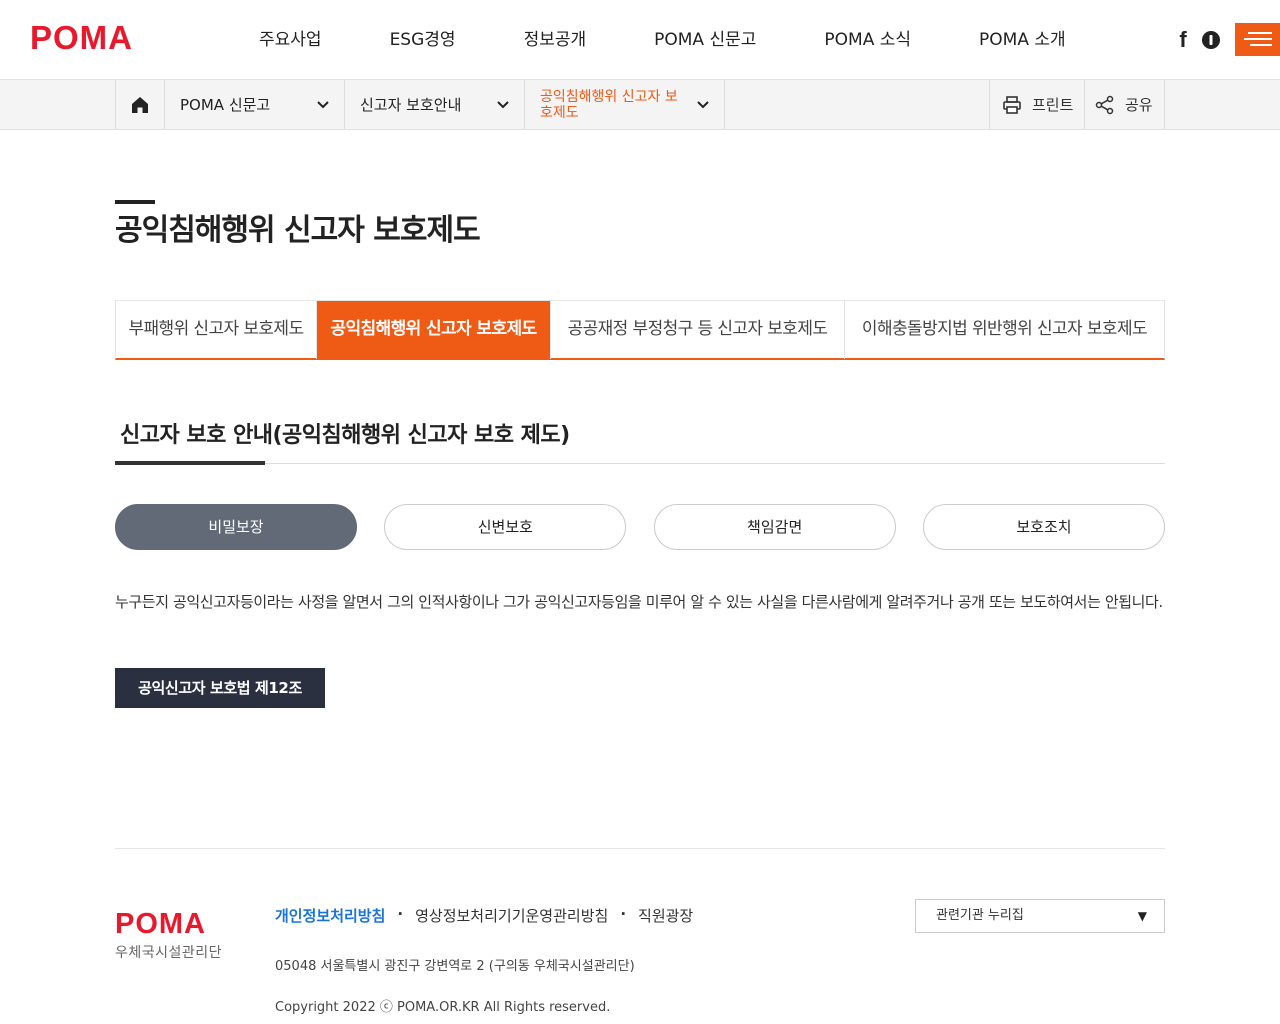 The image size is (1280, 1024). I want to click on share-label: 공유, so click(1139, 105).